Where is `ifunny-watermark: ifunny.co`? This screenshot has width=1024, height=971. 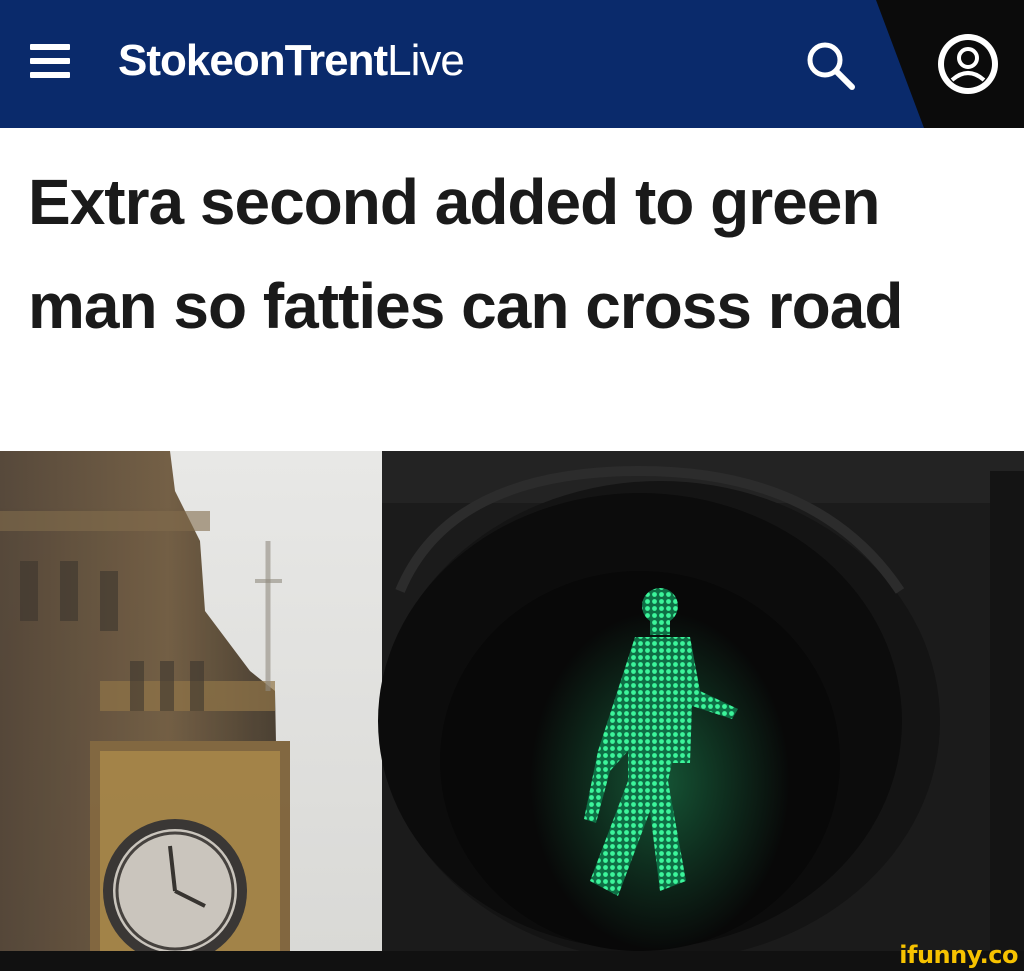 ifunny-watermark: ifunny.co is located at coordinates (958, 955).